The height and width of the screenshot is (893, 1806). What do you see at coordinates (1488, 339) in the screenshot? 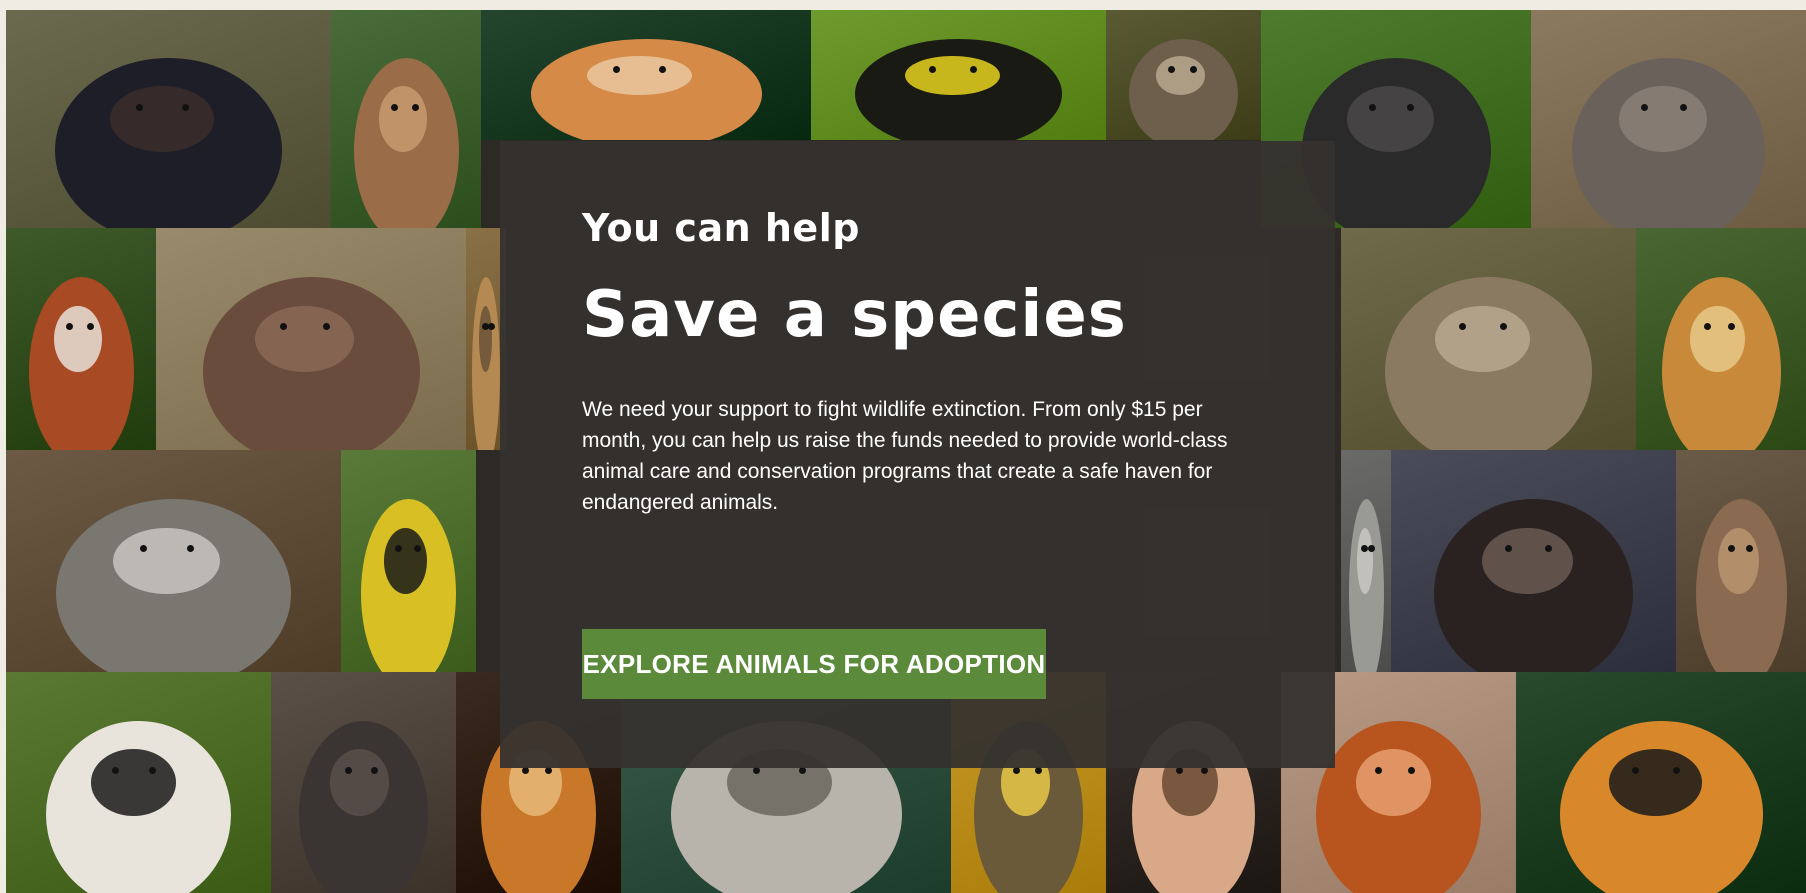
I see `giraffe-photo` at bounding box center [1488, 339].